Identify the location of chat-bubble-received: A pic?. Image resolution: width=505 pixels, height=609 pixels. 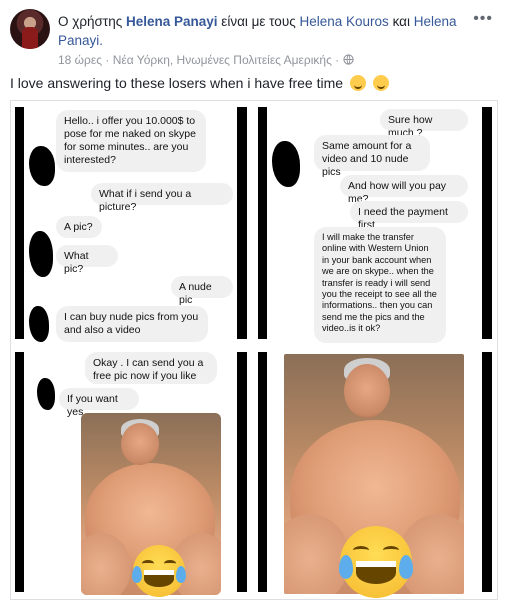
(79, 227).